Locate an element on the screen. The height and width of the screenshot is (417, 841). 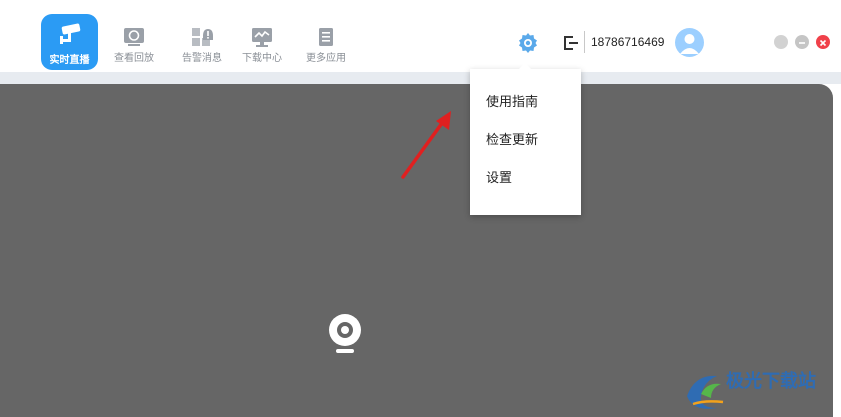
toolbar-strip is located at coordinates (420, 78).